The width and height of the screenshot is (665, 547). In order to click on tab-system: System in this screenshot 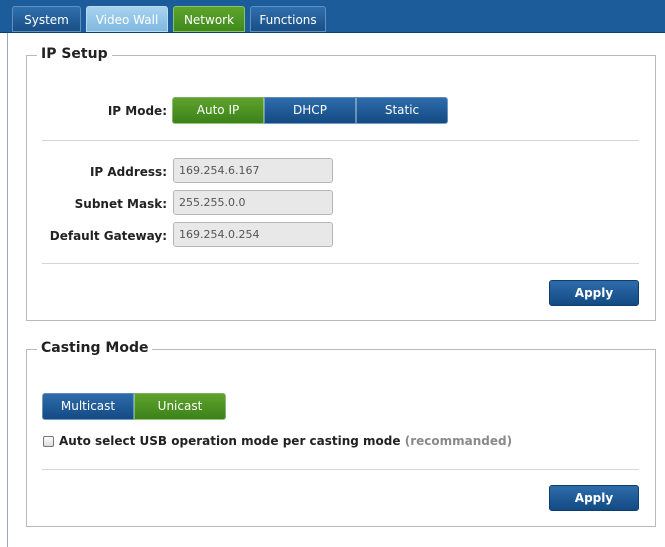, I will do `click(46, 19)`.